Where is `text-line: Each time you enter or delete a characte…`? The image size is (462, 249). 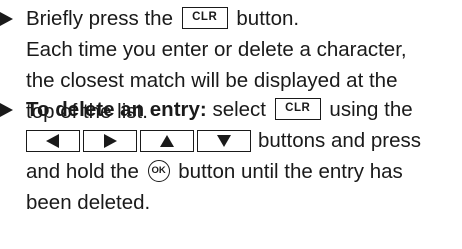 text-line: Each time you enter or delete a characte… is located at coordinates (216, 49).